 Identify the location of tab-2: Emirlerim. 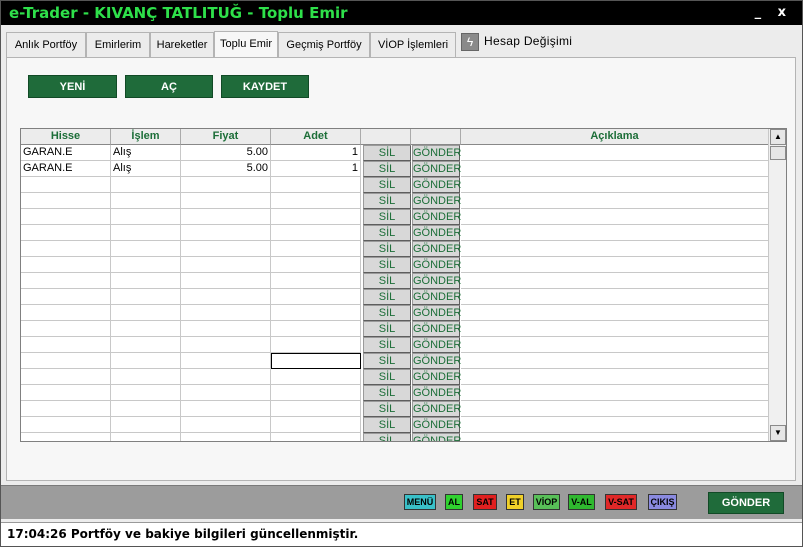
(118, 44).